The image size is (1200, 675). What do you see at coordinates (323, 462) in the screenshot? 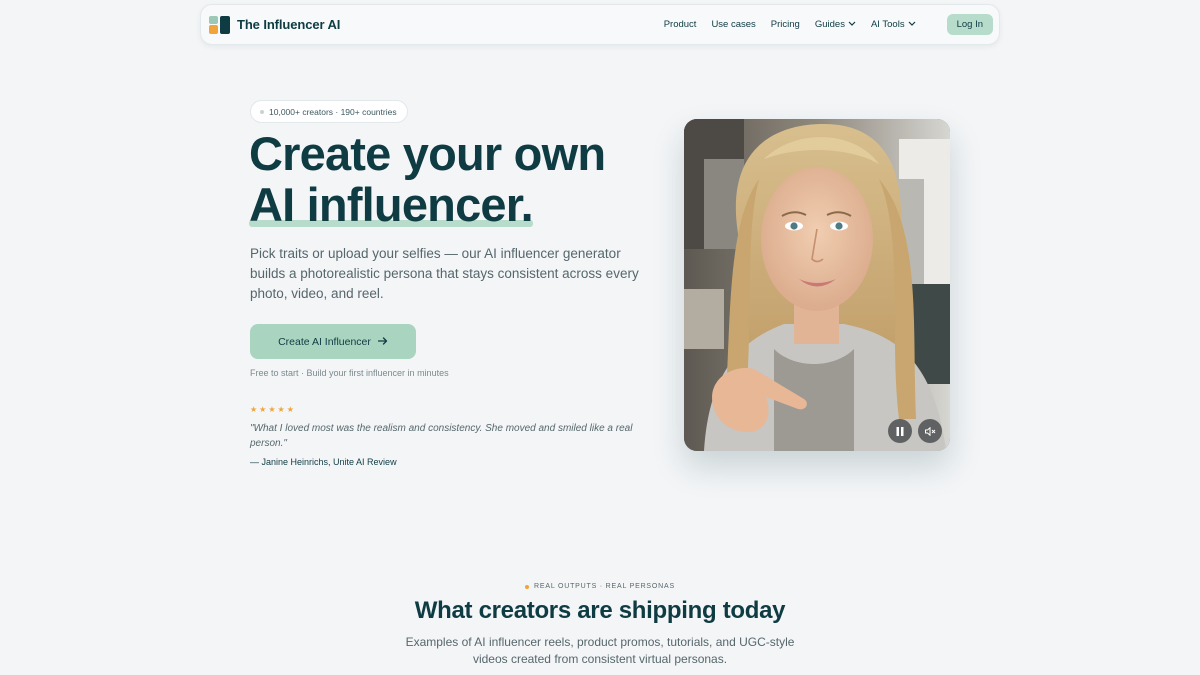
I see `testimonial-author: — Janine Heinrichs, Unite AI Review` at bounding box center [323, 462].